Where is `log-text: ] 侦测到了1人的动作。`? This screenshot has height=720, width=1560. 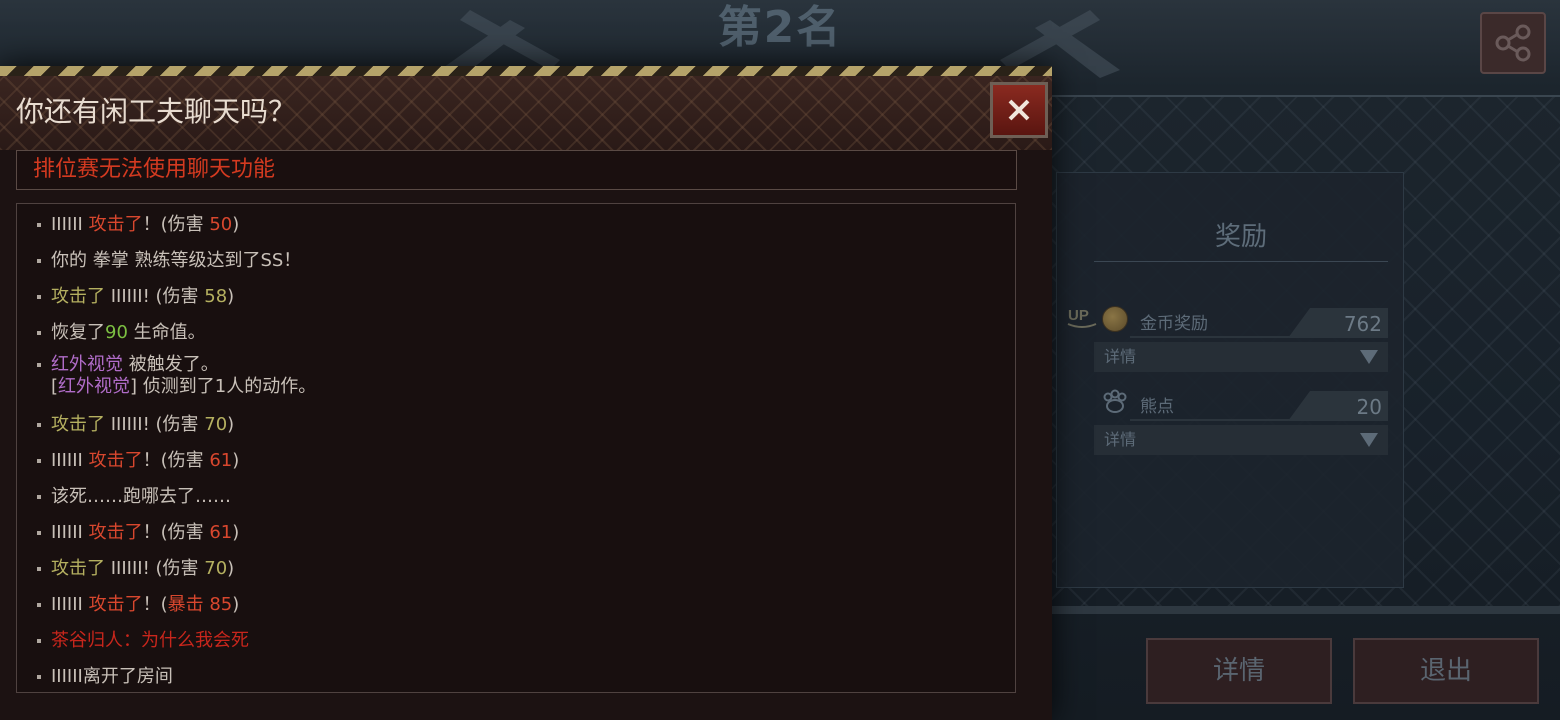
log-text: ] 侦测到了1人的动作。 is located at coordinates (223, 386).